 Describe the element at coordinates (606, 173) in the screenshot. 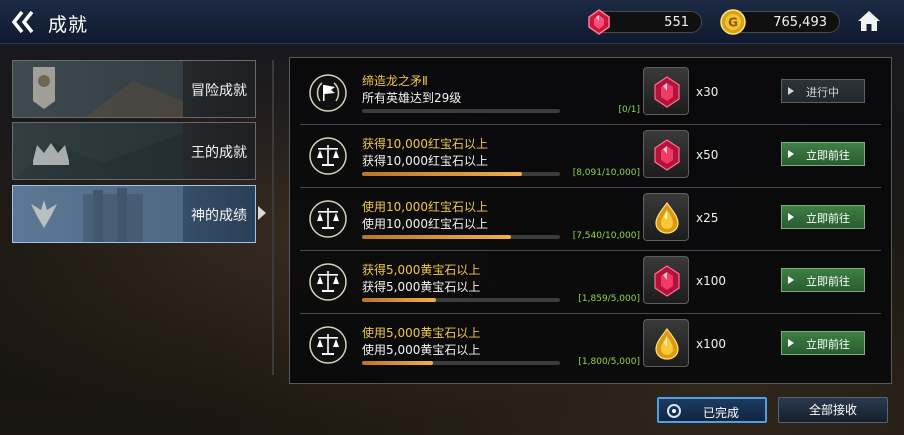

I see `progress-text: [8,091/10,000]` at that location.